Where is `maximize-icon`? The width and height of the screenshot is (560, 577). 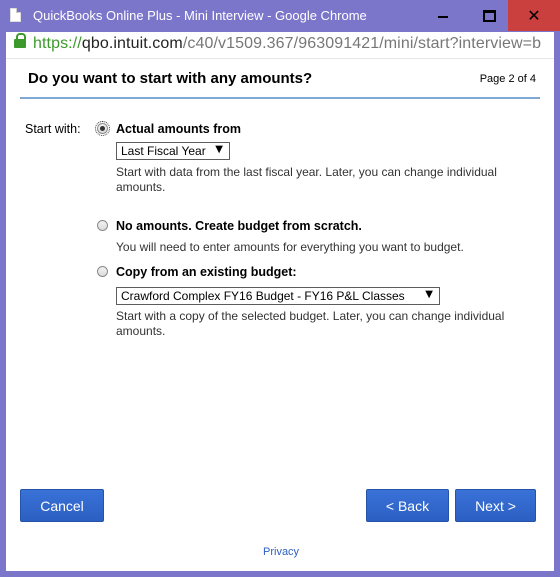
maximize-icon is located at coordinates (489, 15).